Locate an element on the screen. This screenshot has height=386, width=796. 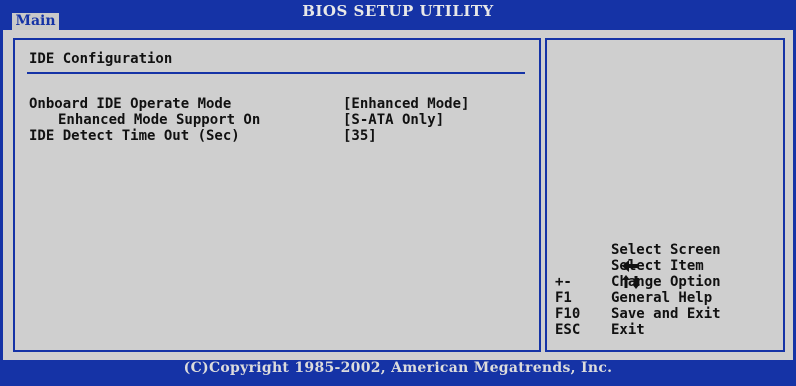
help-select-screen: Select Screen is located at coordinates (665, 257).